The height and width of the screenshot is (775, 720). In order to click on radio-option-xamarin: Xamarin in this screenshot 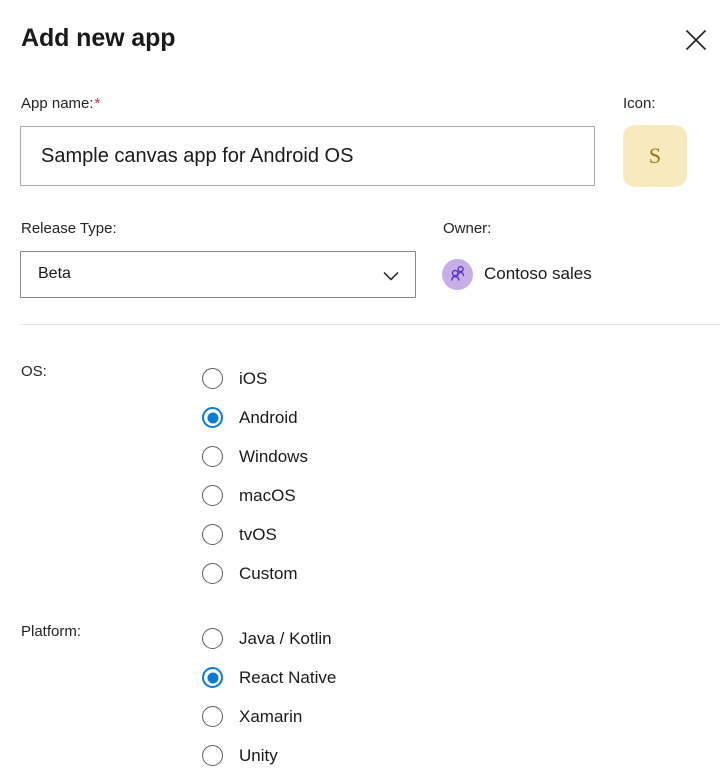, I will do `click(269, 716)`.